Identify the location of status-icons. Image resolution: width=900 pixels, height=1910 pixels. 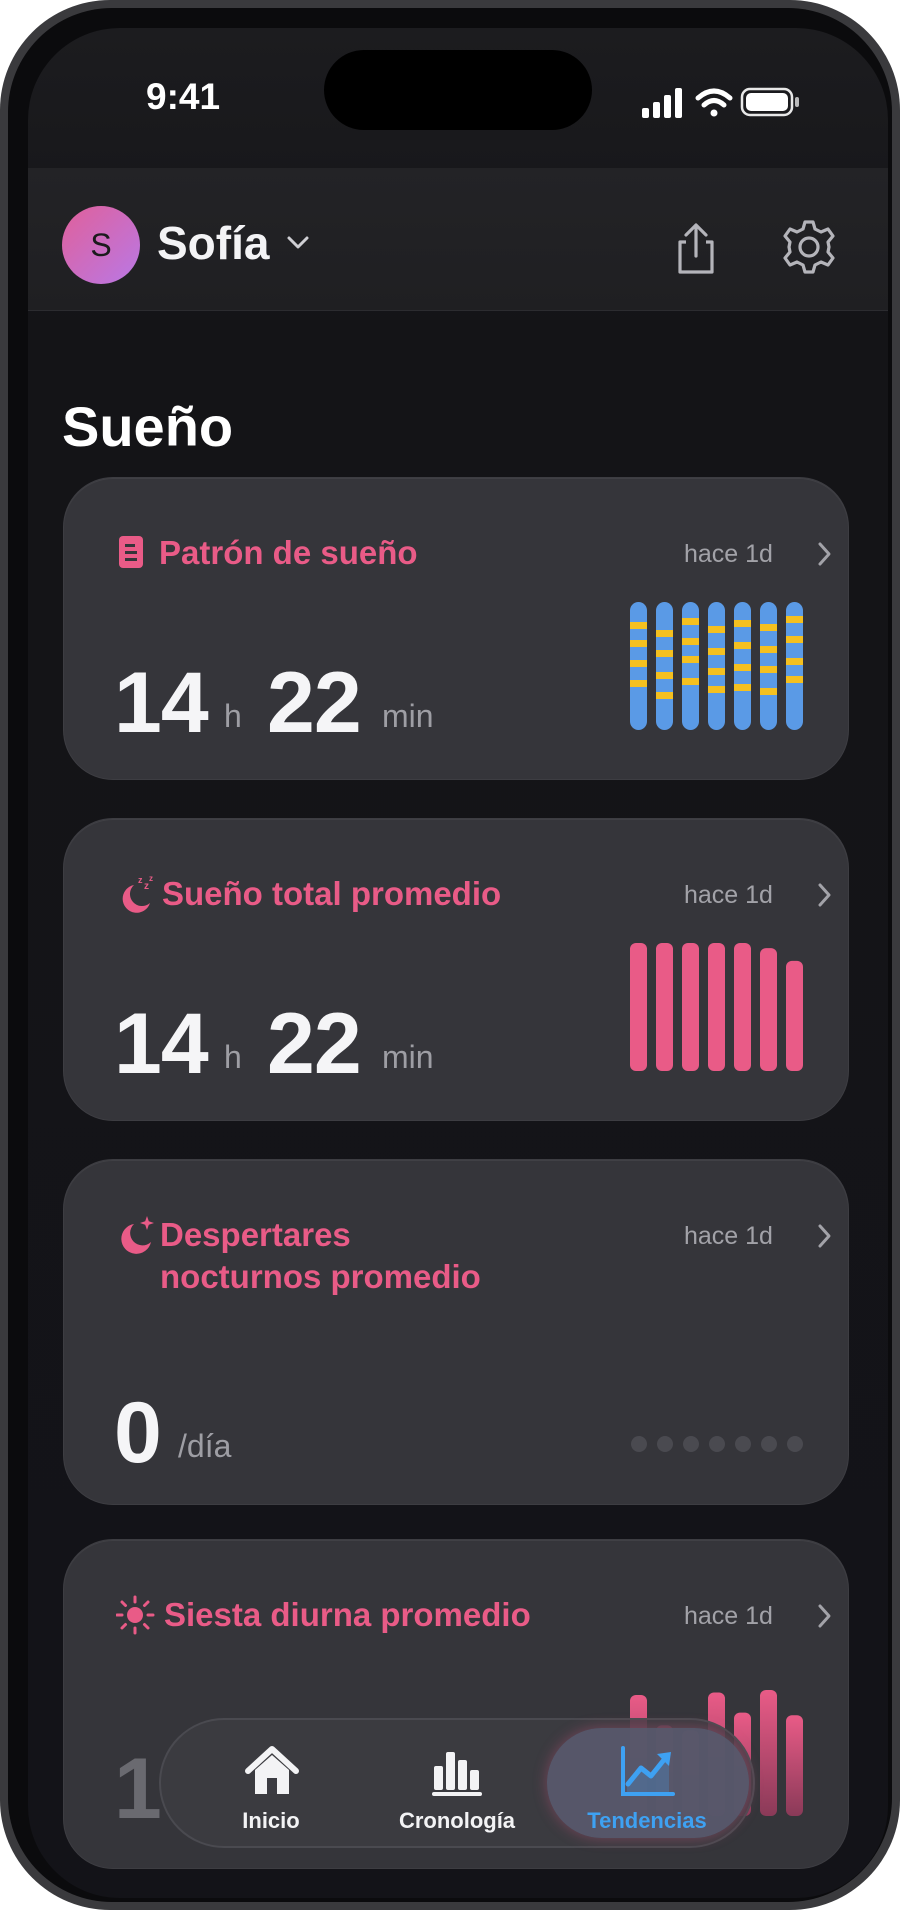
(720, 102).